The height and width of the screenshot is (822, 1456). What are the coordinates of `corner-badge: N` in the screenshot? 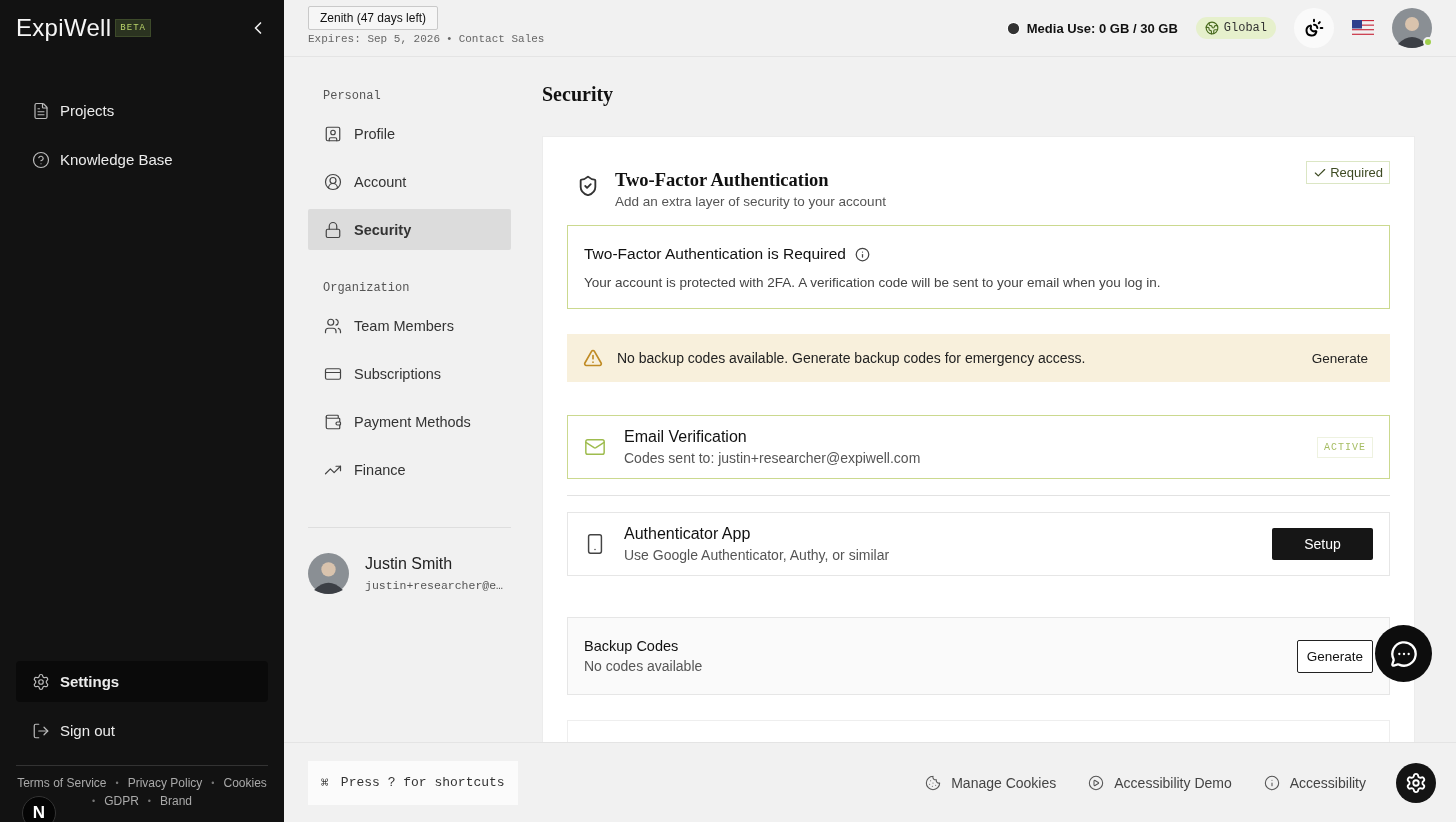 It's located at (39, 809).